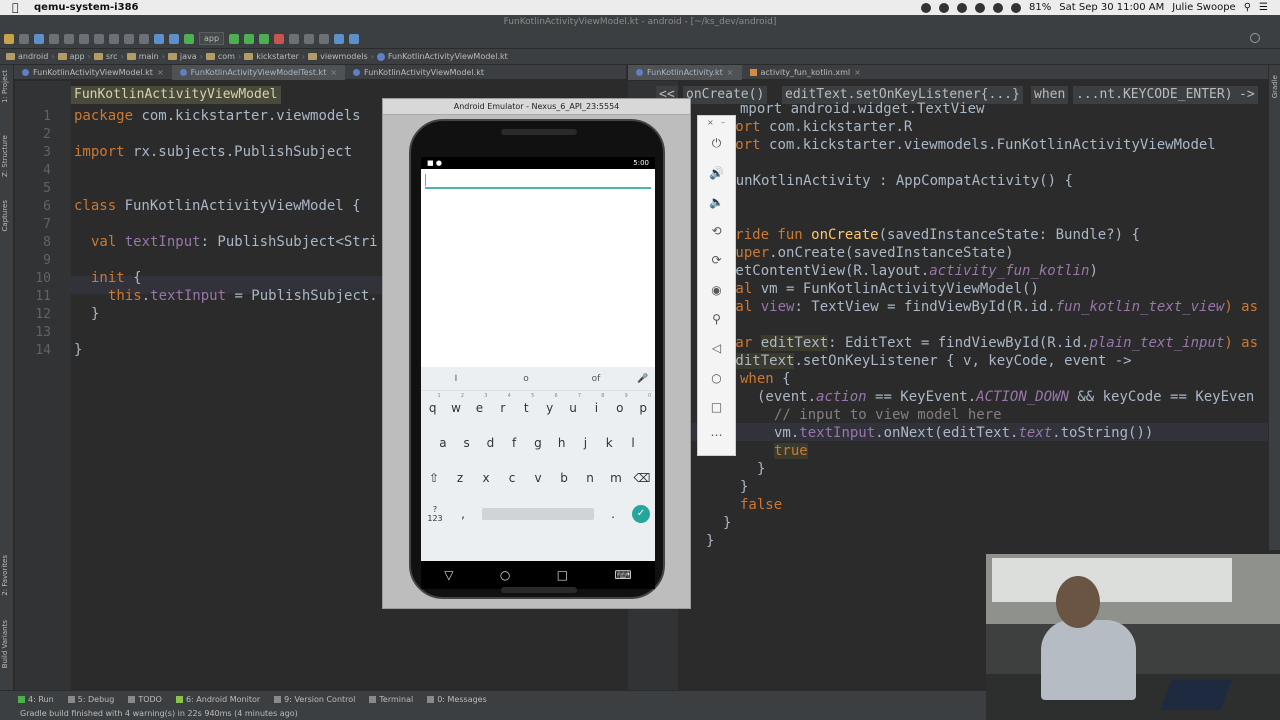 The image size is (1280, 720). Describe the element at coordinates (144, 38) in the screenshot. I see `replace-icon` at that location.